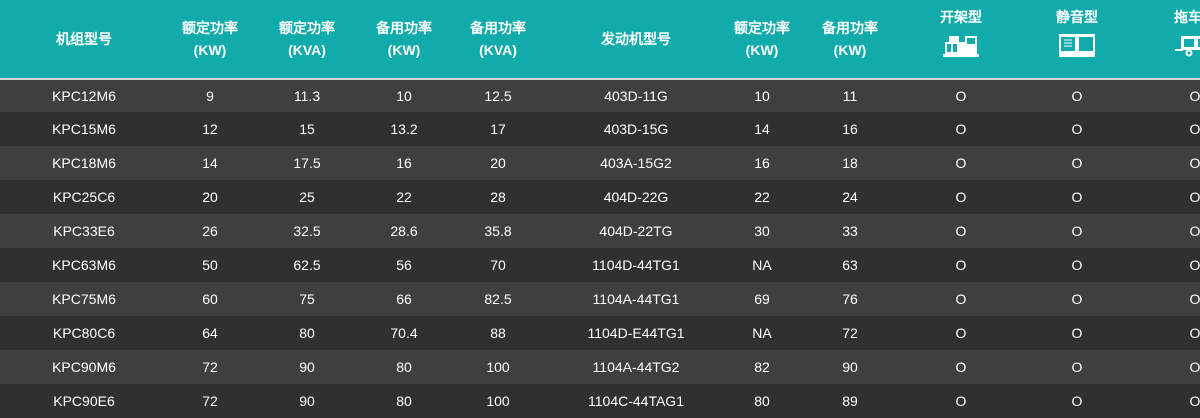 The image size is (1200, 418). What do you see at coordinates (307, 129) in the screenshot?
I see `cell-rated-kva: 15` at bounding box center [307, 129].